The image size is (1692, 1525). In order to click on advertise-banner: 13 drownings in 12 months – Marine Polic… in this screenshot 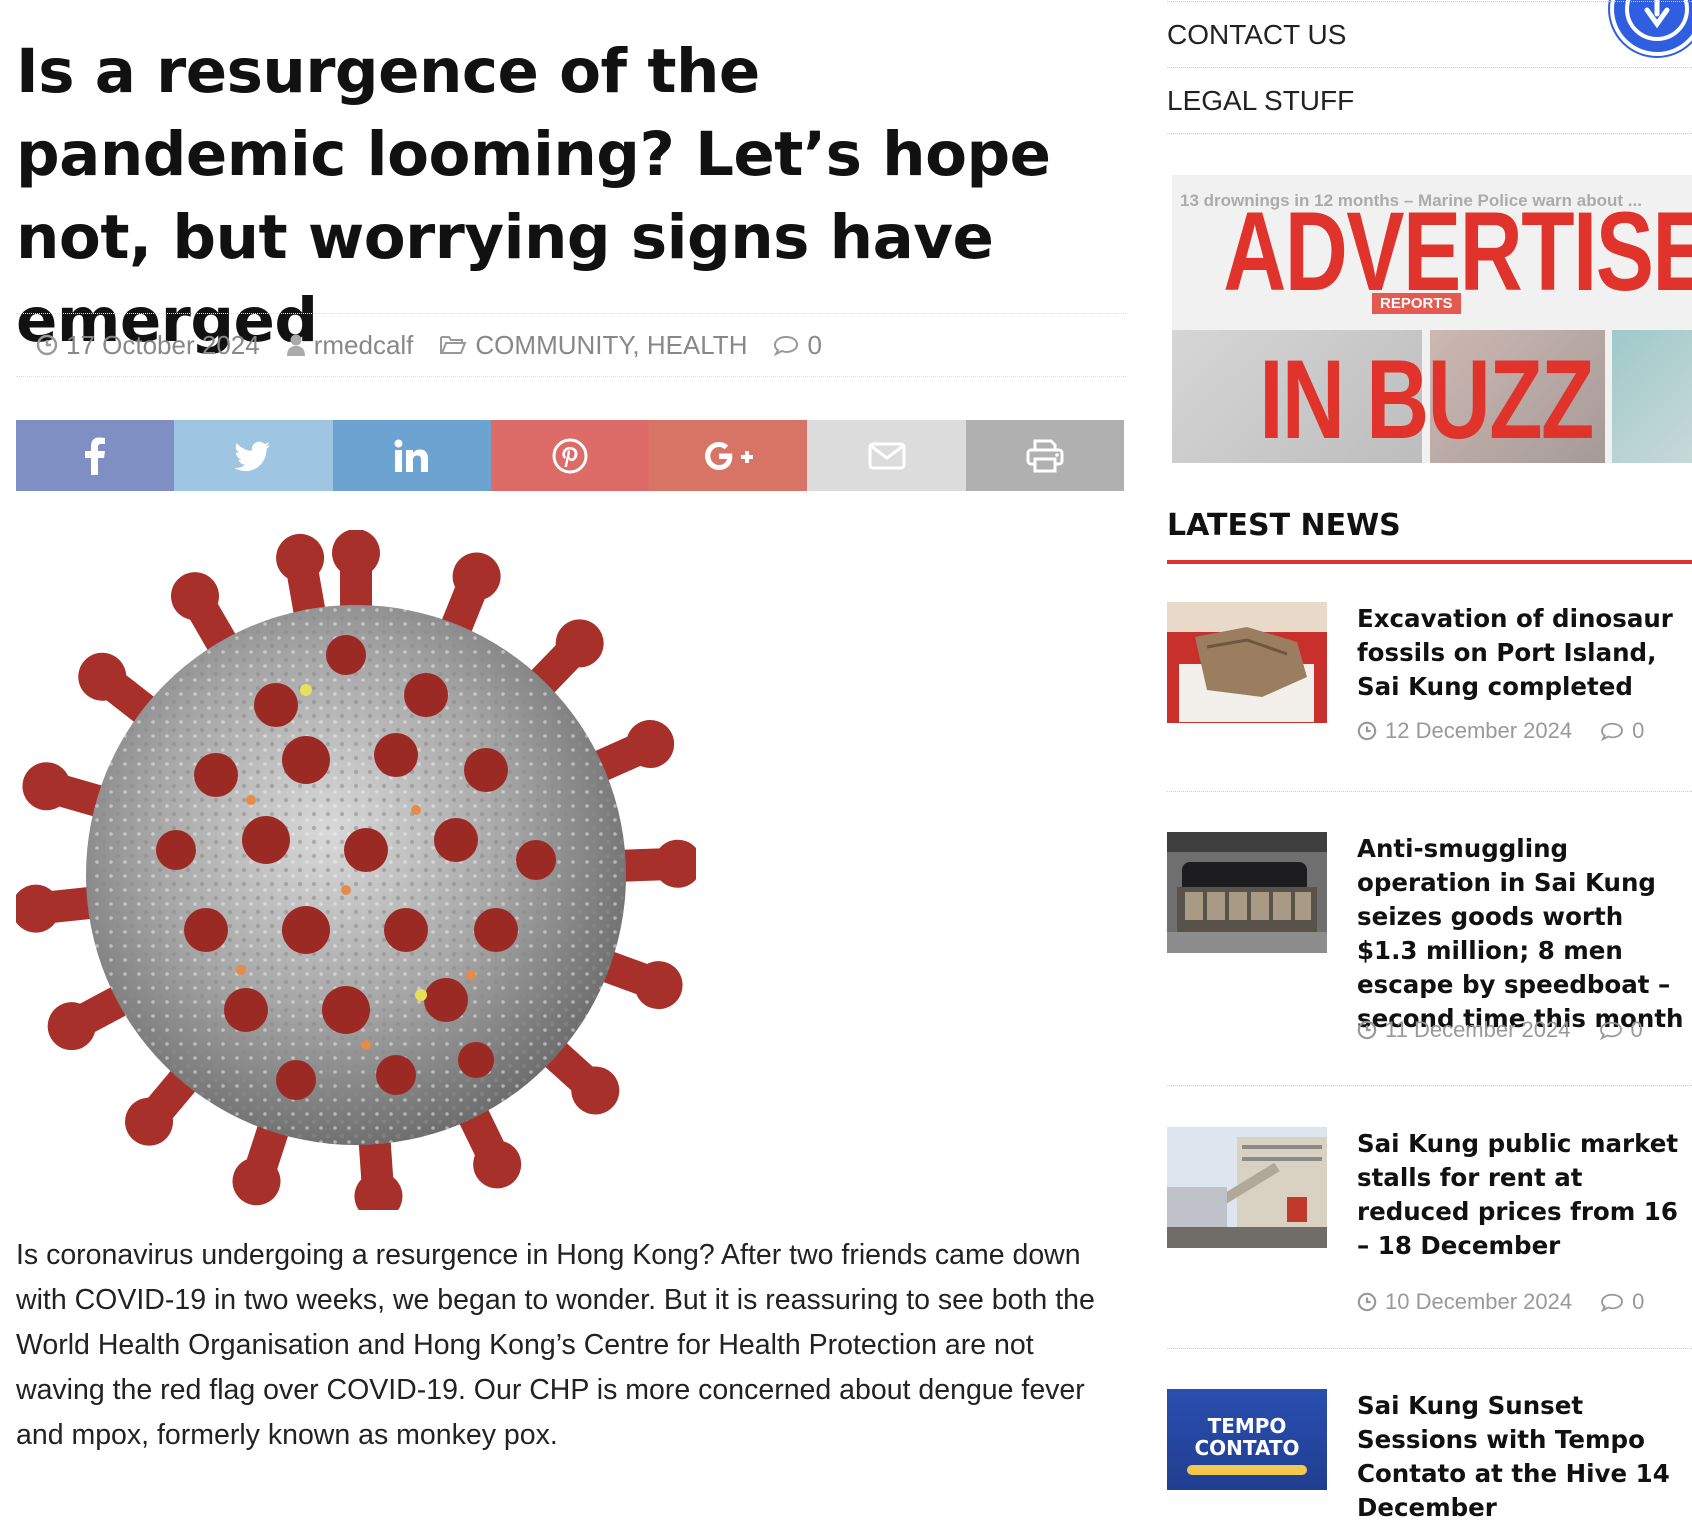, I will do `click(1432, 319)`.